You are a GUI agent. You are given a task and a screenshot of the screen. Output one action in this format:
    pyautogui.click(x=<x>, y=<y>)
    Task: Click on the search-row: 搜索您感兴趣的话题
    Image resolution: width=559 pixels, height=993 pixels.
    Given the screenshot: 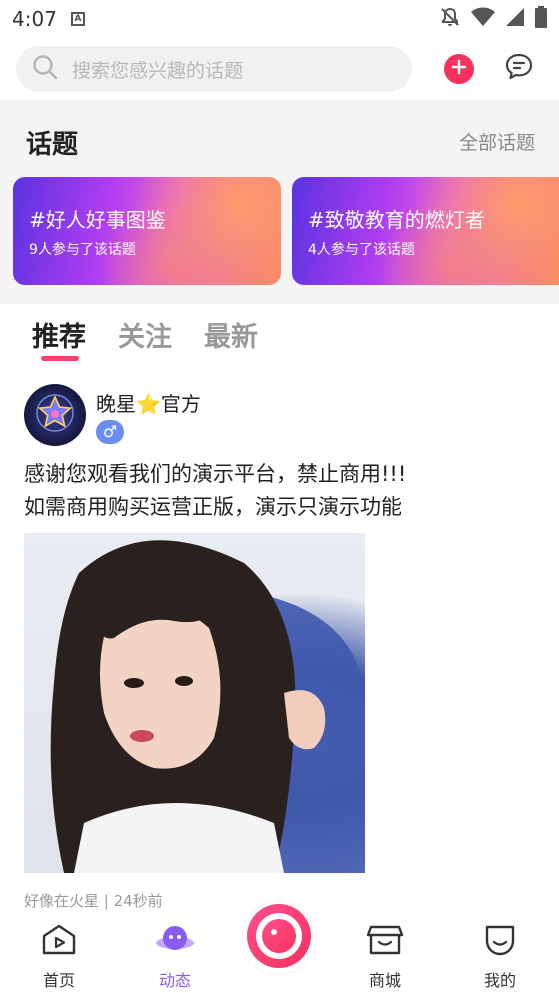 What is the action you would take?
    pyautogui.click(x=279, y=69)
    